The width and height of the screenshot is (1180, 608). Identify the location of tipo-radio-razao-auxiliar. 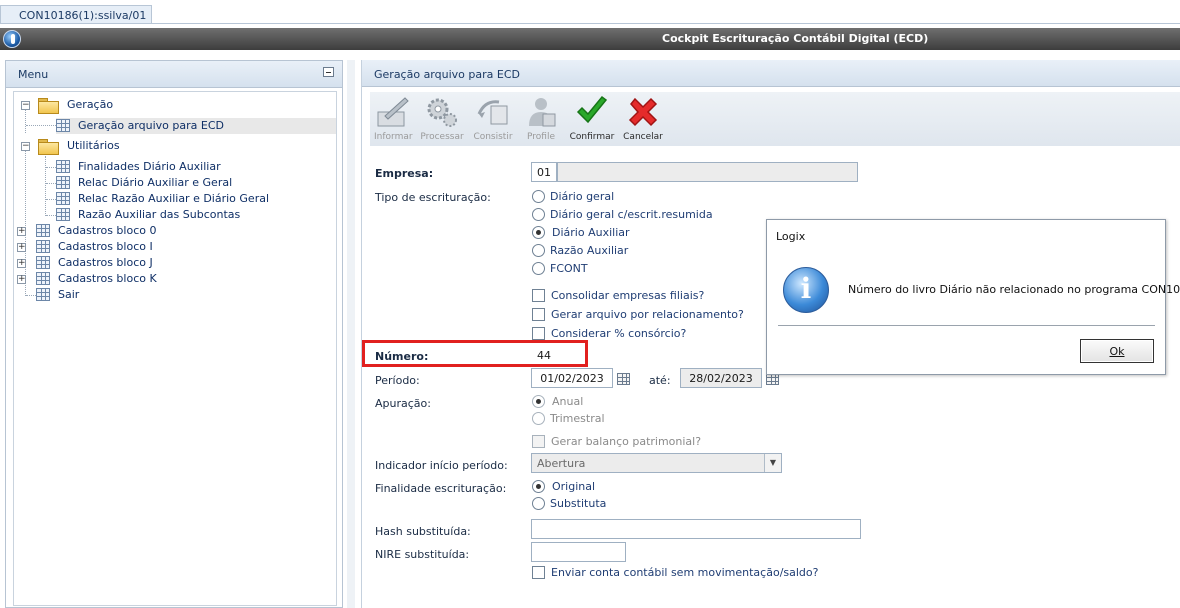
(538, 250).